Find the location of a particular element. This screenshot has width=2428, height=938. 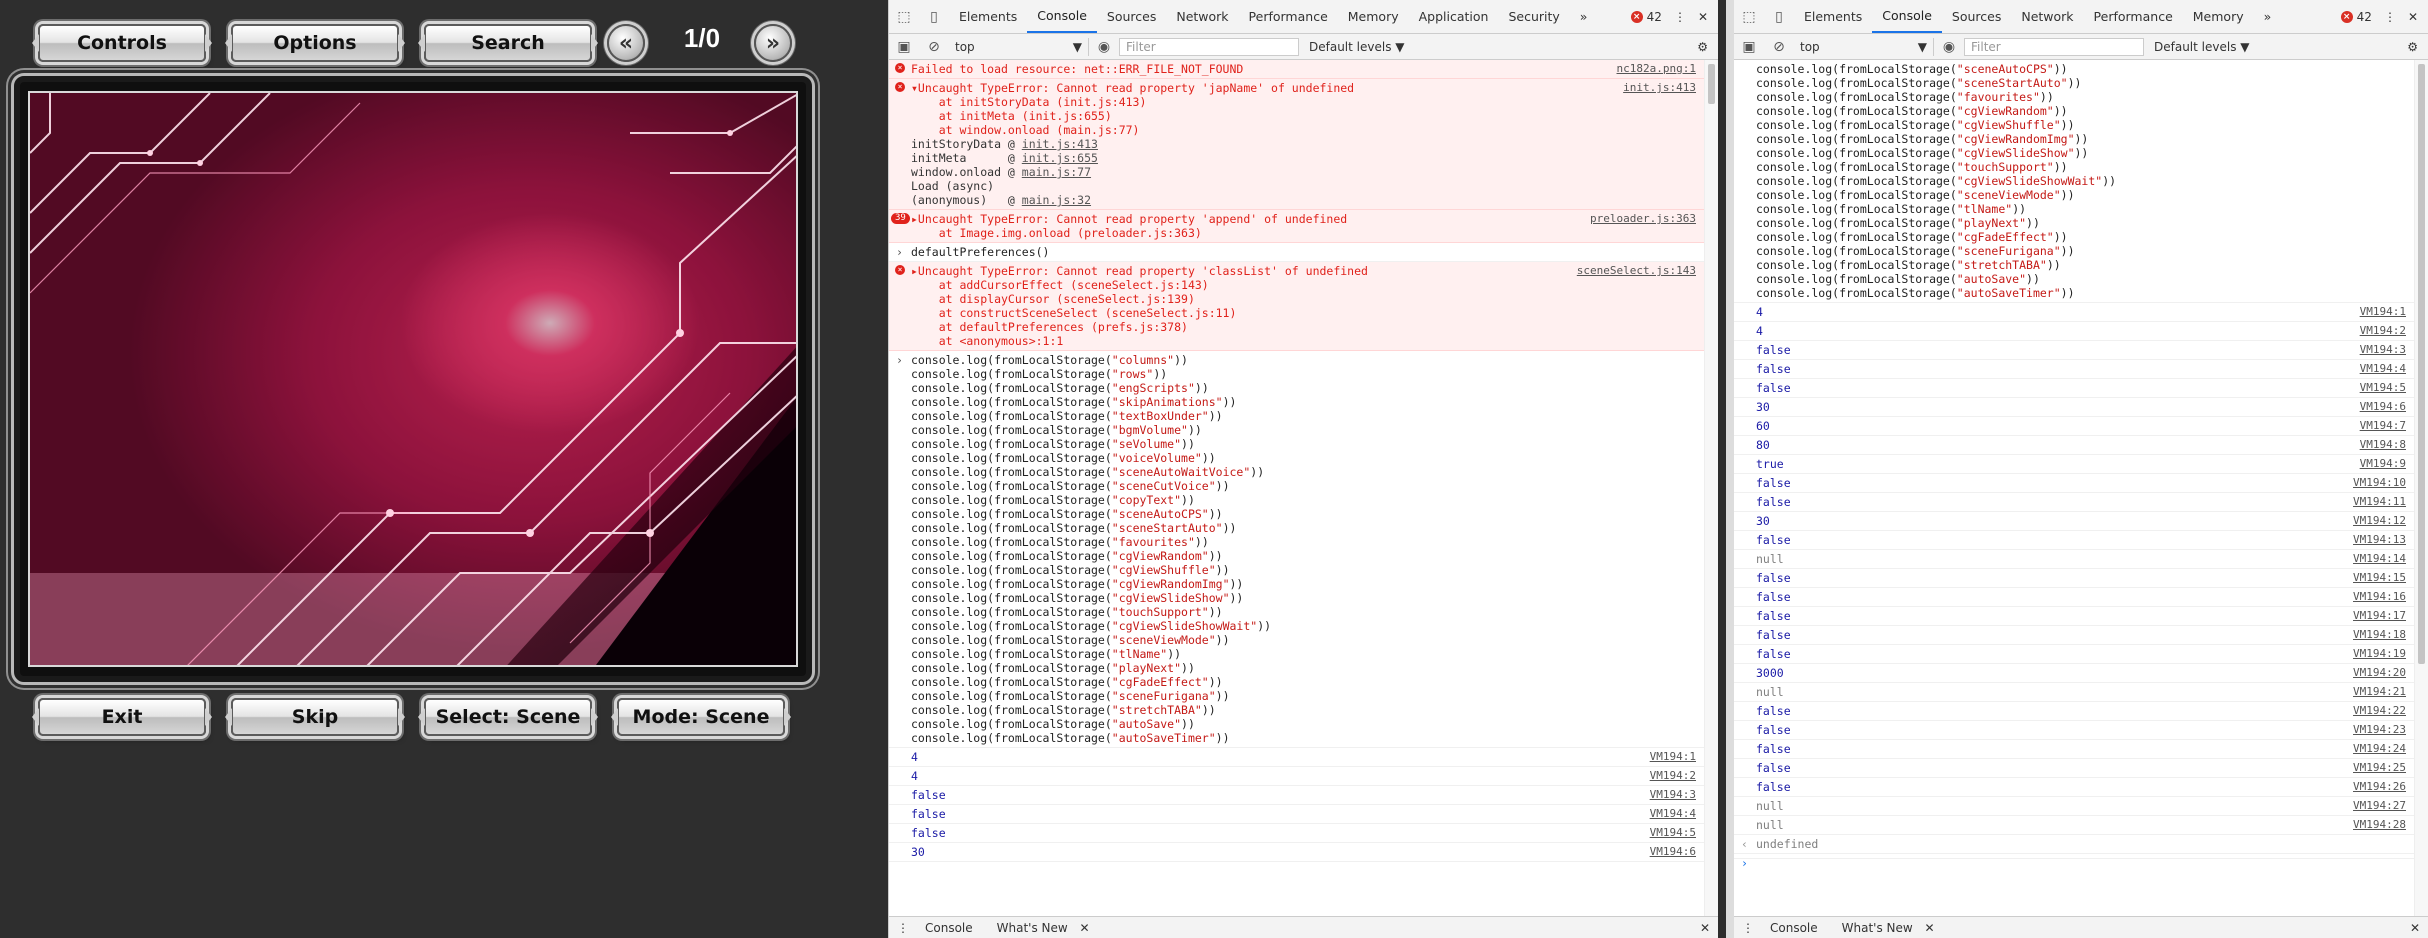

source-link: VM194:15 is located at coordinates (2379, 578).